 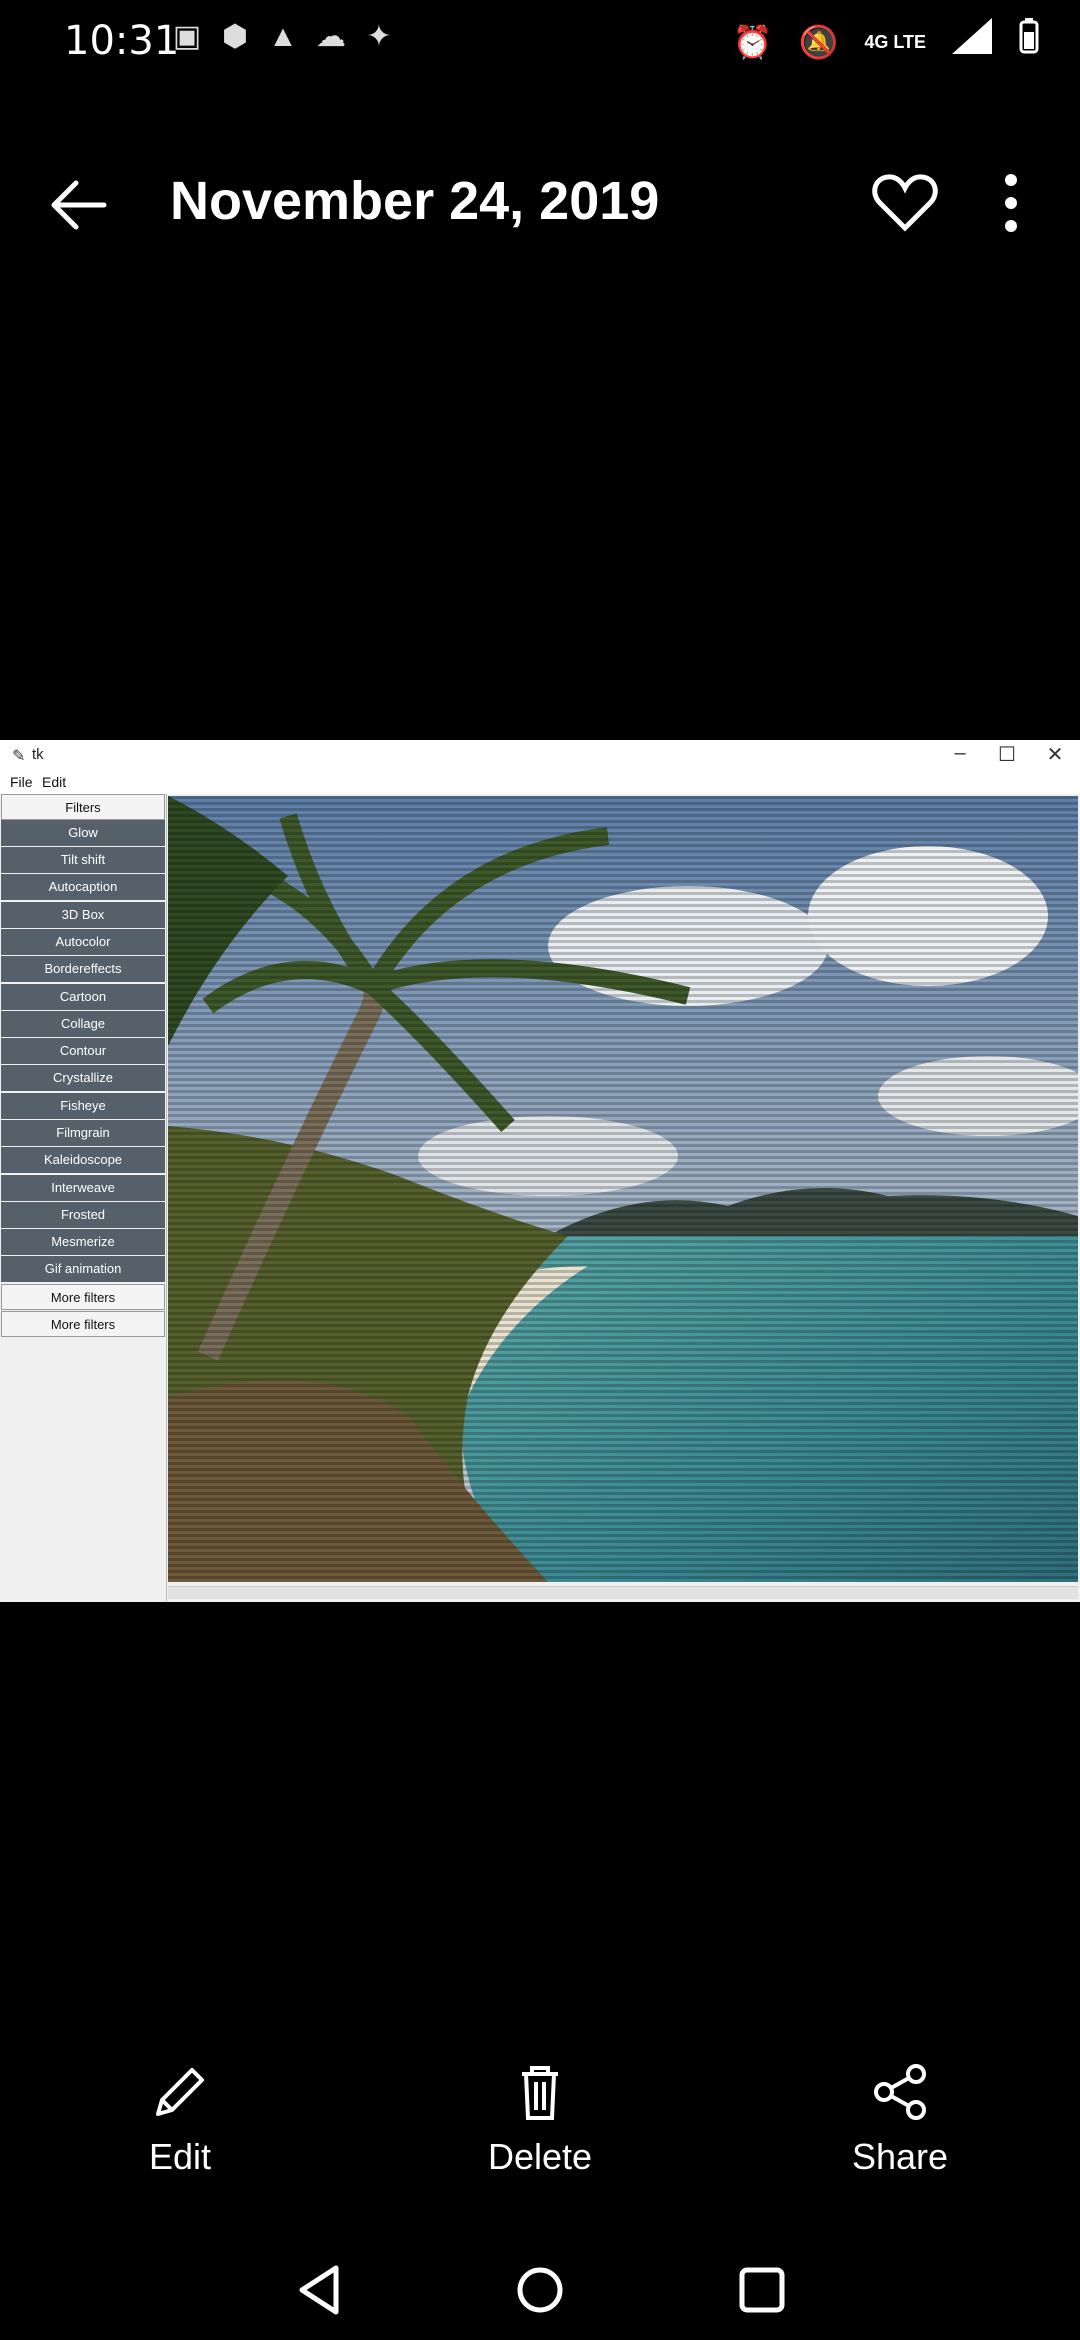 I want to click on more-vert-icon, so click(x=1011, y=203).